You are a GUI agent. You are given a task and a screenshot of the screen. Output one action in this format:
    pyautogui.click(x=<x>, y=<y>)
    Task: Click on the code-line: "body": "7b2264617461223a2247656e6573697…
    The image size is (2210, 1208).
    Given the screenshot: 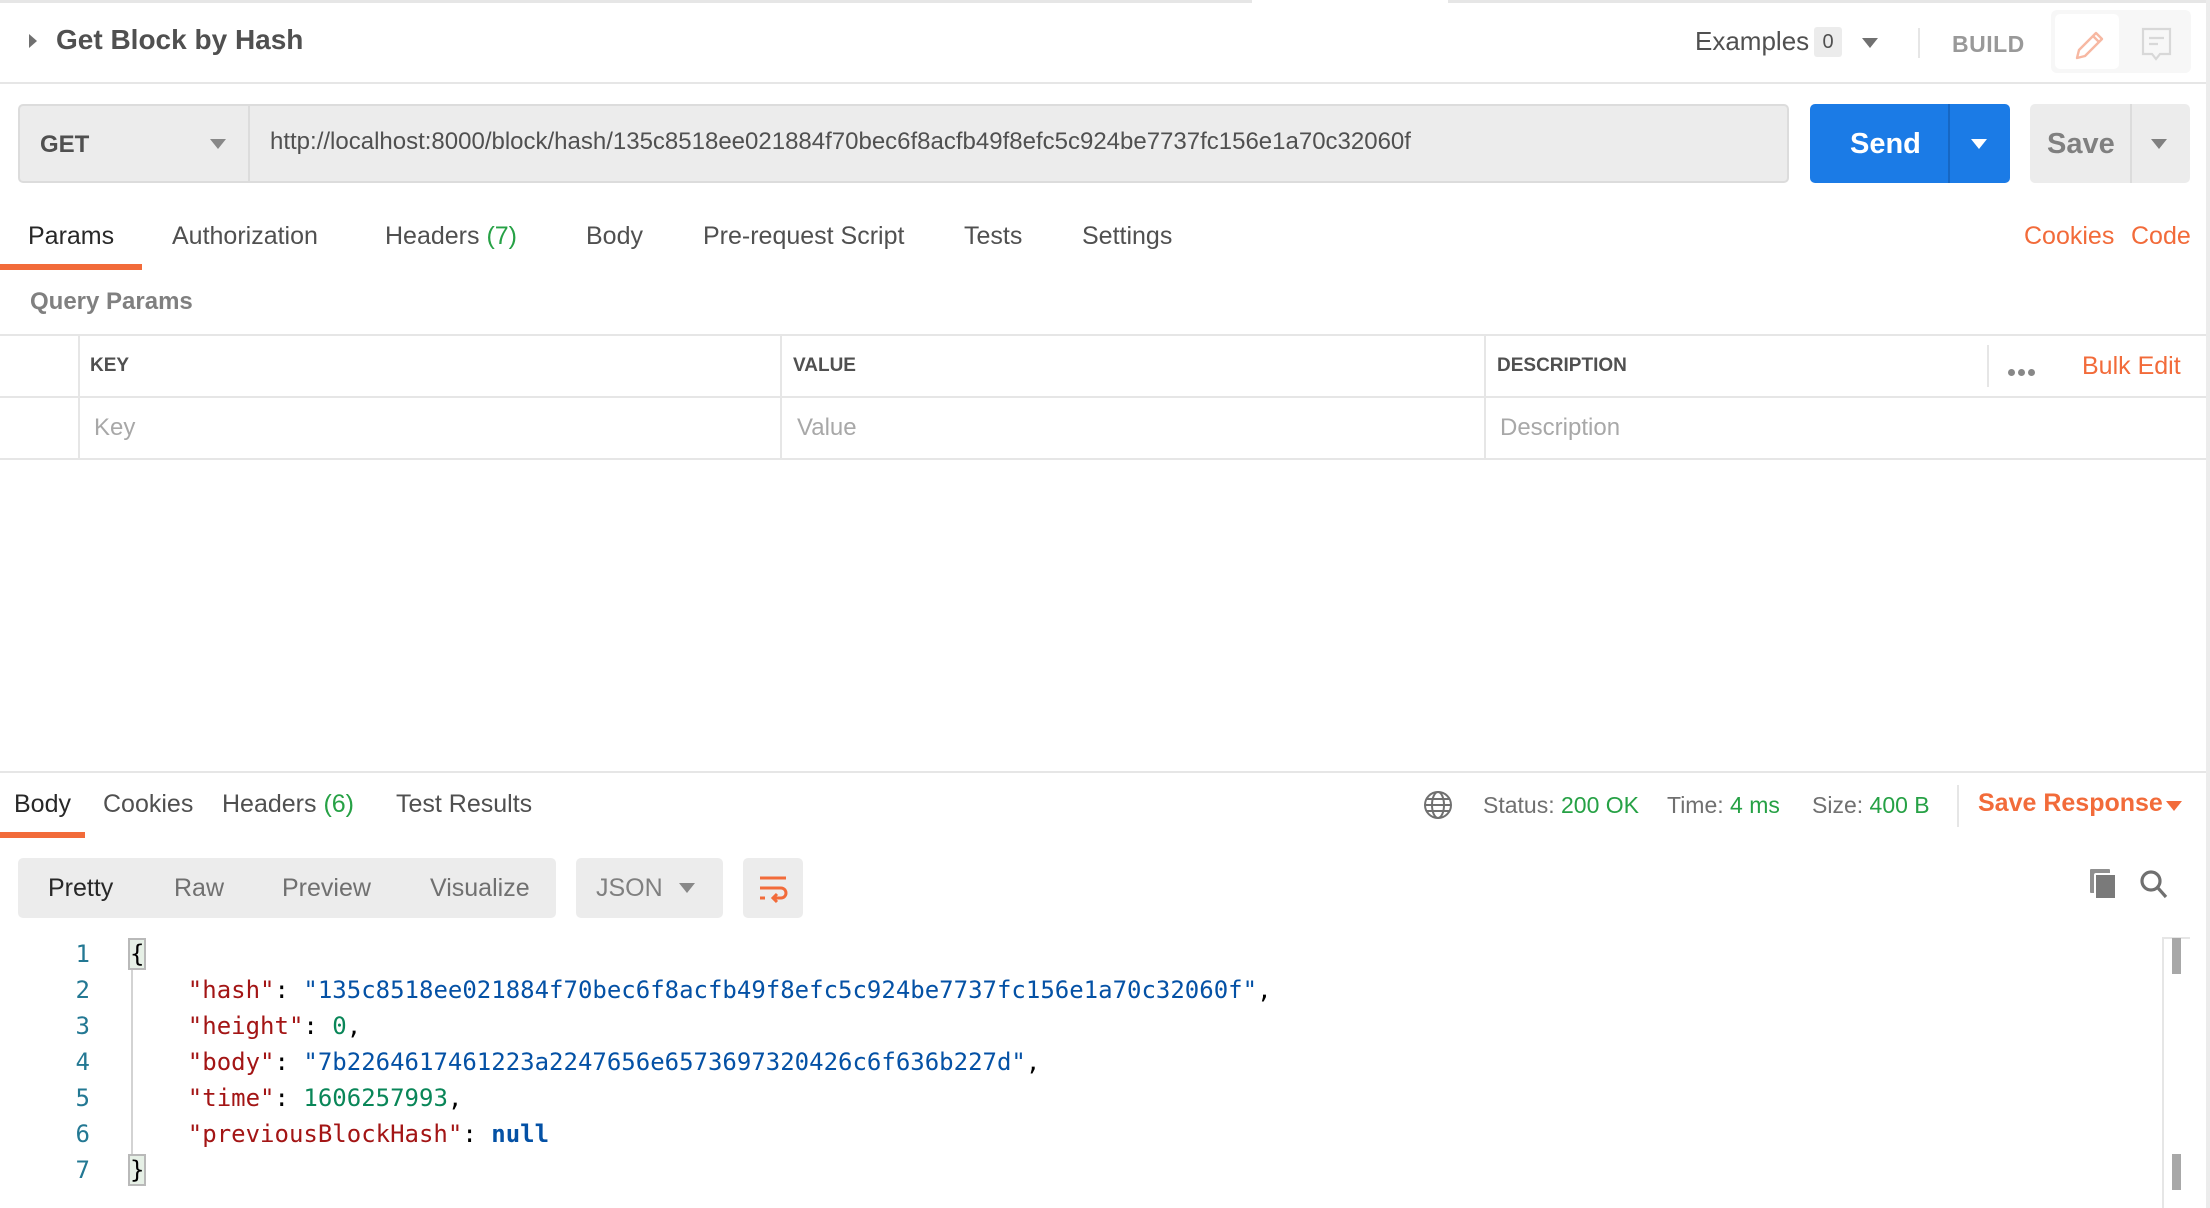 What is the action you would take?
    pyautogui.click(x=614, y=1062)
    